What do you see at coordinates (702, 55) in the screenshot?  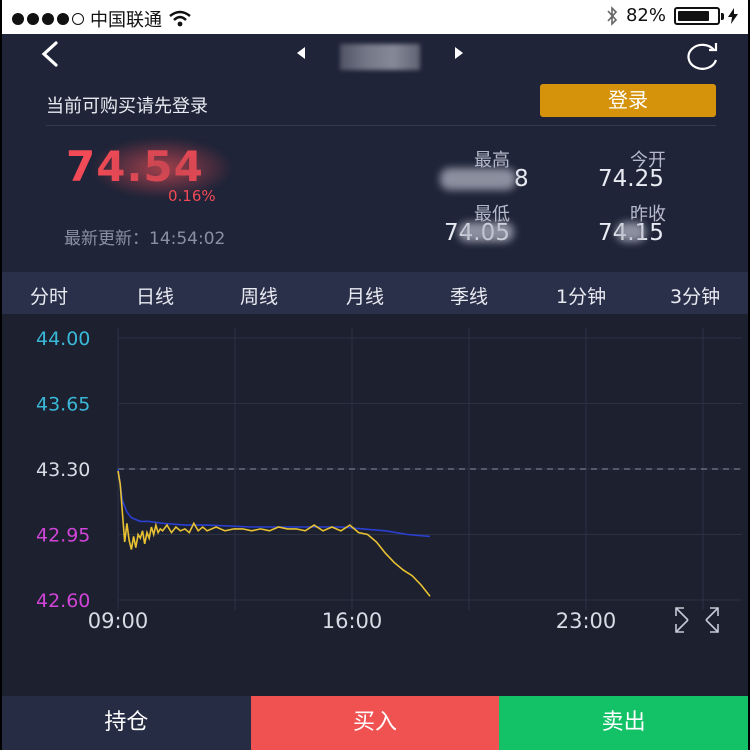 I see `refresh-icon` at bounding box center [702, 55].